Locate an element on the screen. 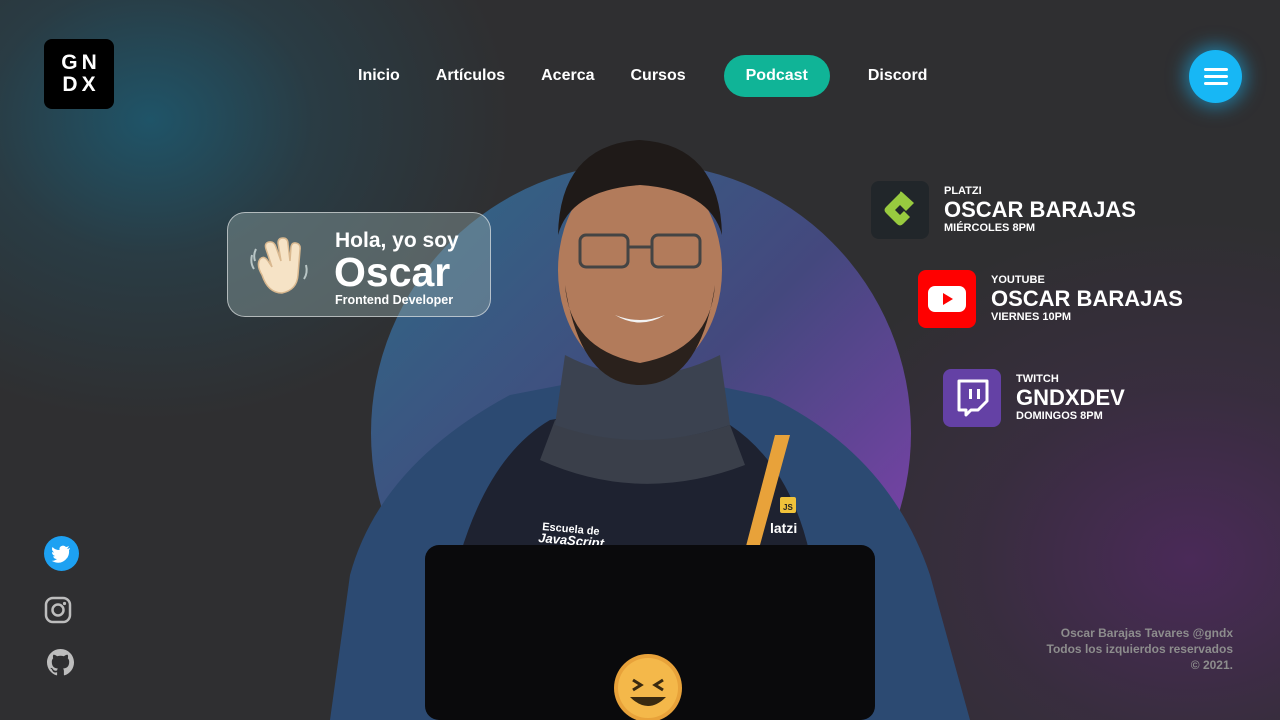  schedule-youtube: YOUTUBE OSCAR BARAJAS VIERNES 10PM is located at coordinates (1050, 299).